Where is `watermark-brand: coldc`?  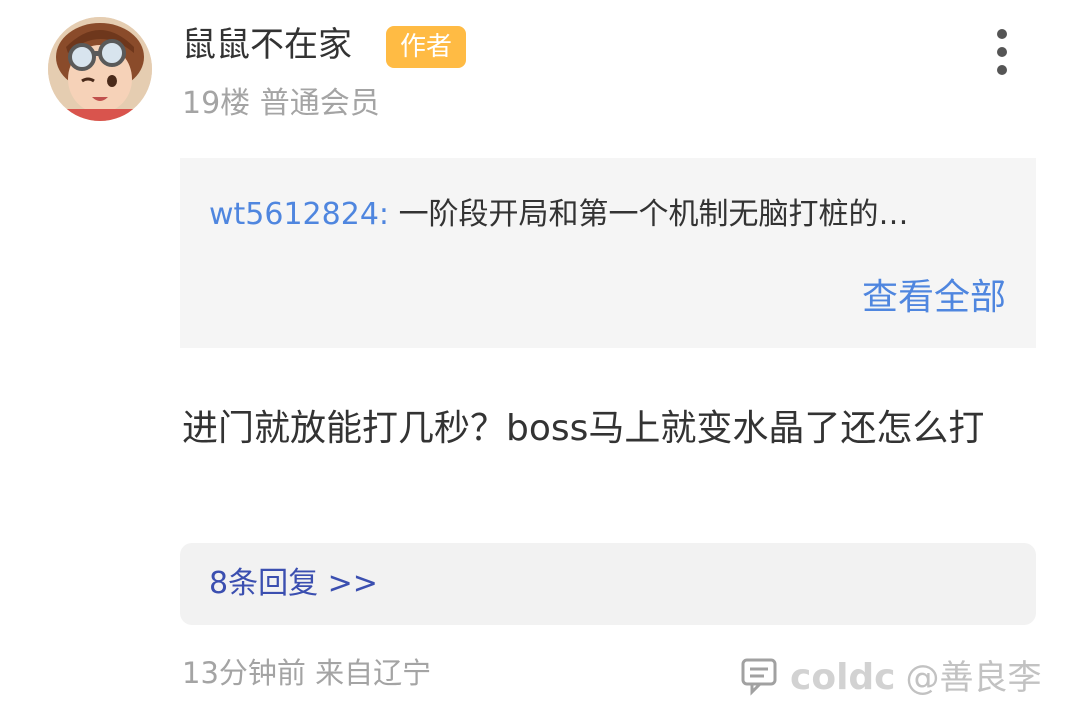
watermark-brand: coldc is located at coordinates (843, 677).